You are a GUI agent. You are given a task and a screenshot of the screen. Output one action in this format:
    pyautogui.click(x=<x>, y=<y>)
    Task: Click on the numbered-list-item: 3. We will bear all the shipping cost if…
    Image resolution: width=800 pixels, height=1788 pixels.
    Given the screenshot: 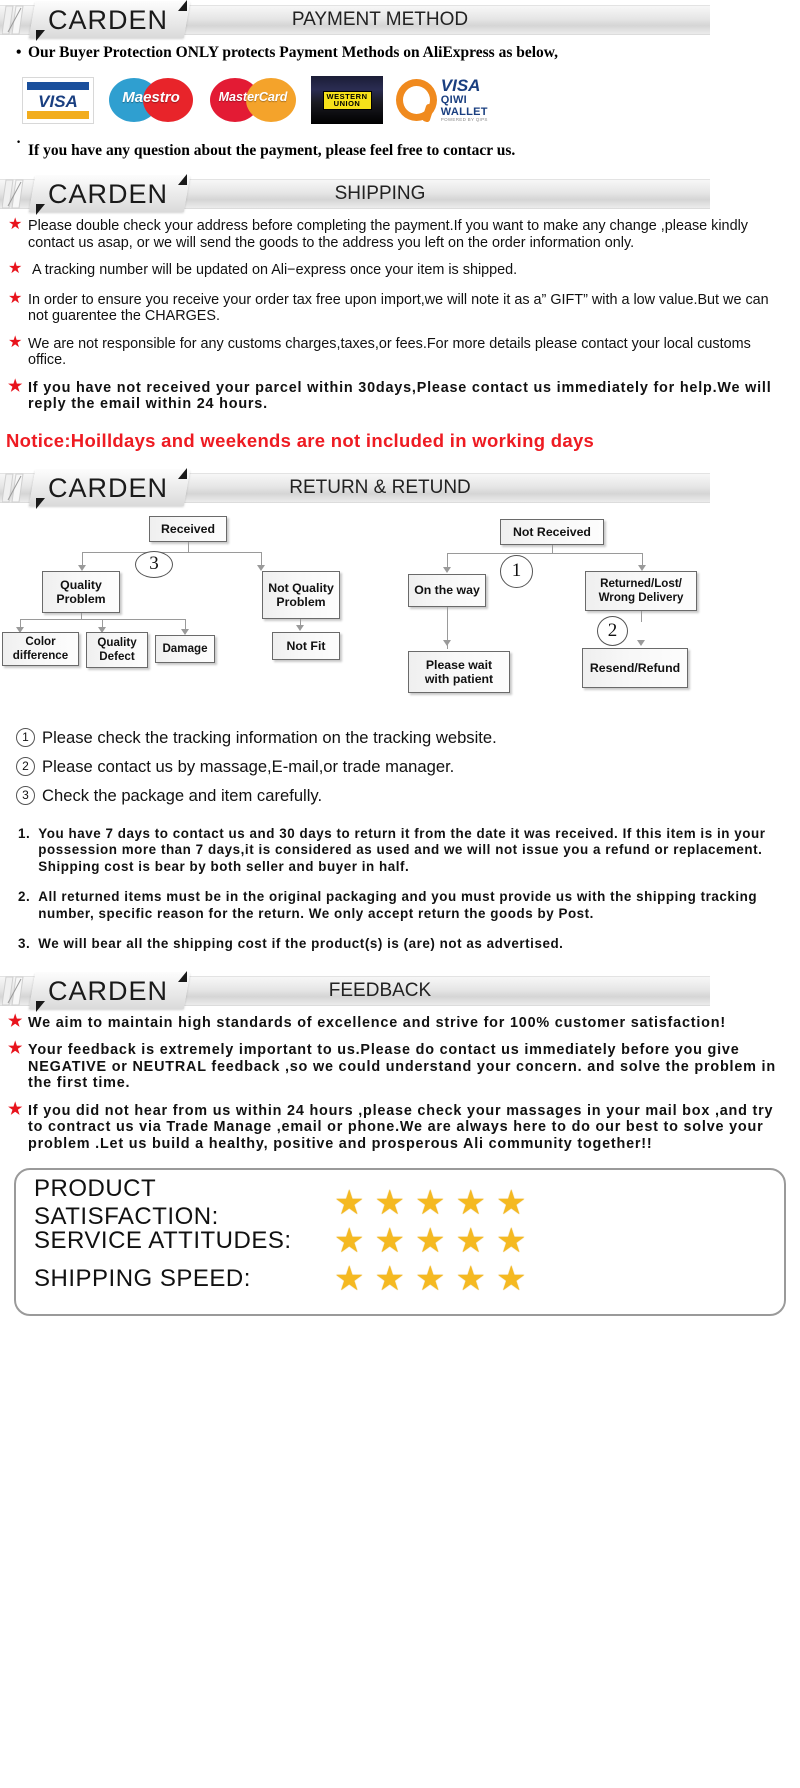 What is the action you would take?
    pyautogui.click(x=404, y=944)
    